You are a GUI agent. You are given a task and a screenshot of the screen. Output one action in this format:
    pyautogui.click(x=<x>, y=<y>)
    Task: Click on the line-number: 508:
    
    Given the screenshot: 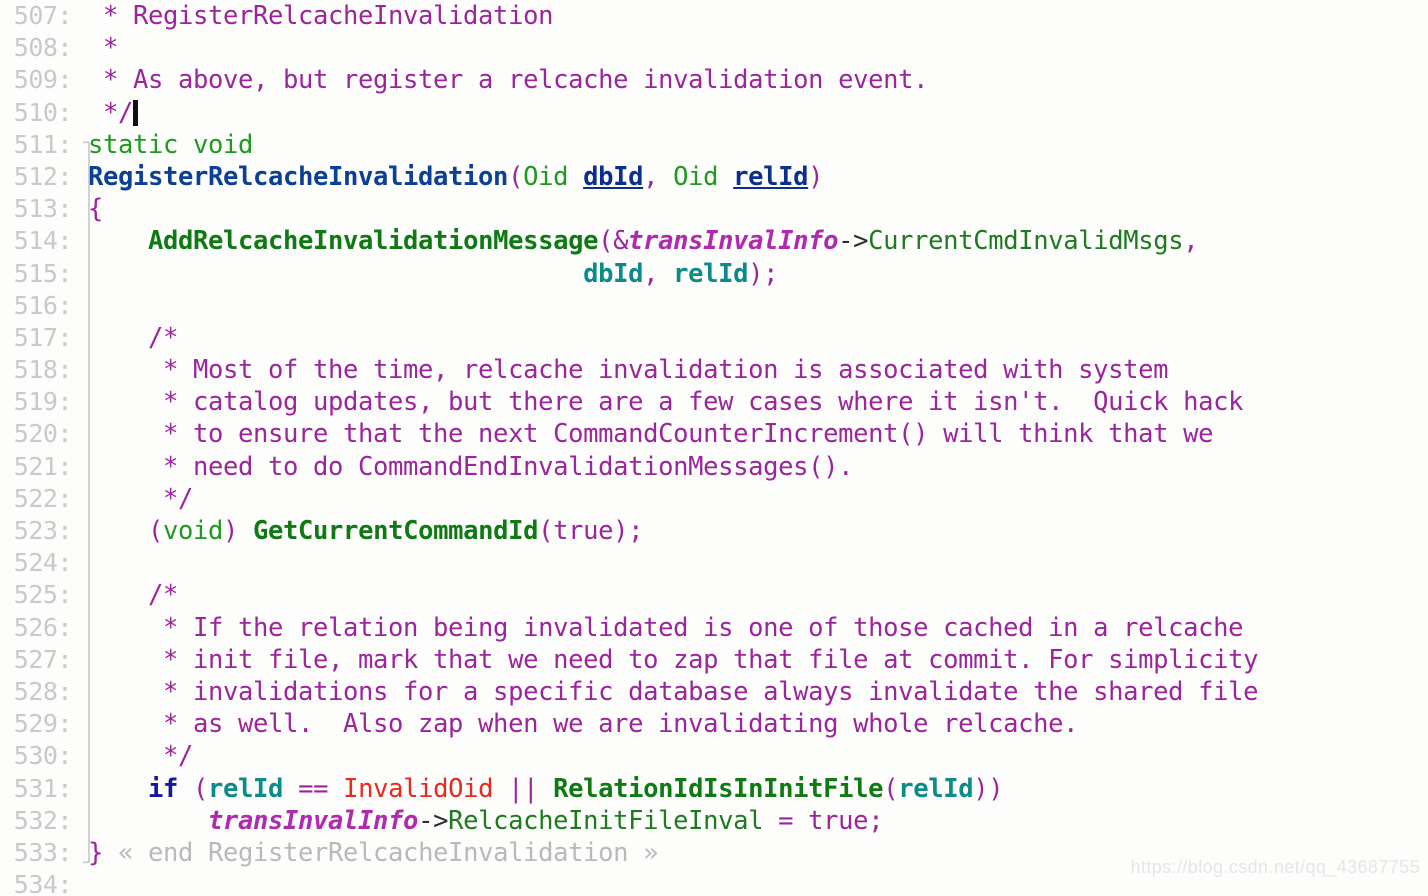 What is the action you would take?
    pyautogui.click(x=39, y=48)
    